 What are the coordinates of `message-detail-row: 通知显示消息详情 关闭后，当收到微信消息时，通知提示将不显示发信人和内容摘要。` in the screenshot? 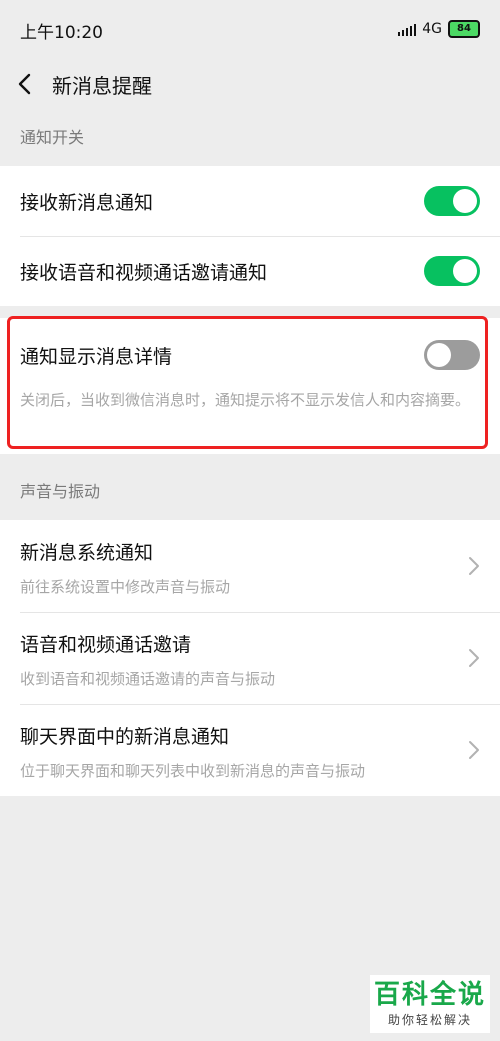 It's located at (250, 386).